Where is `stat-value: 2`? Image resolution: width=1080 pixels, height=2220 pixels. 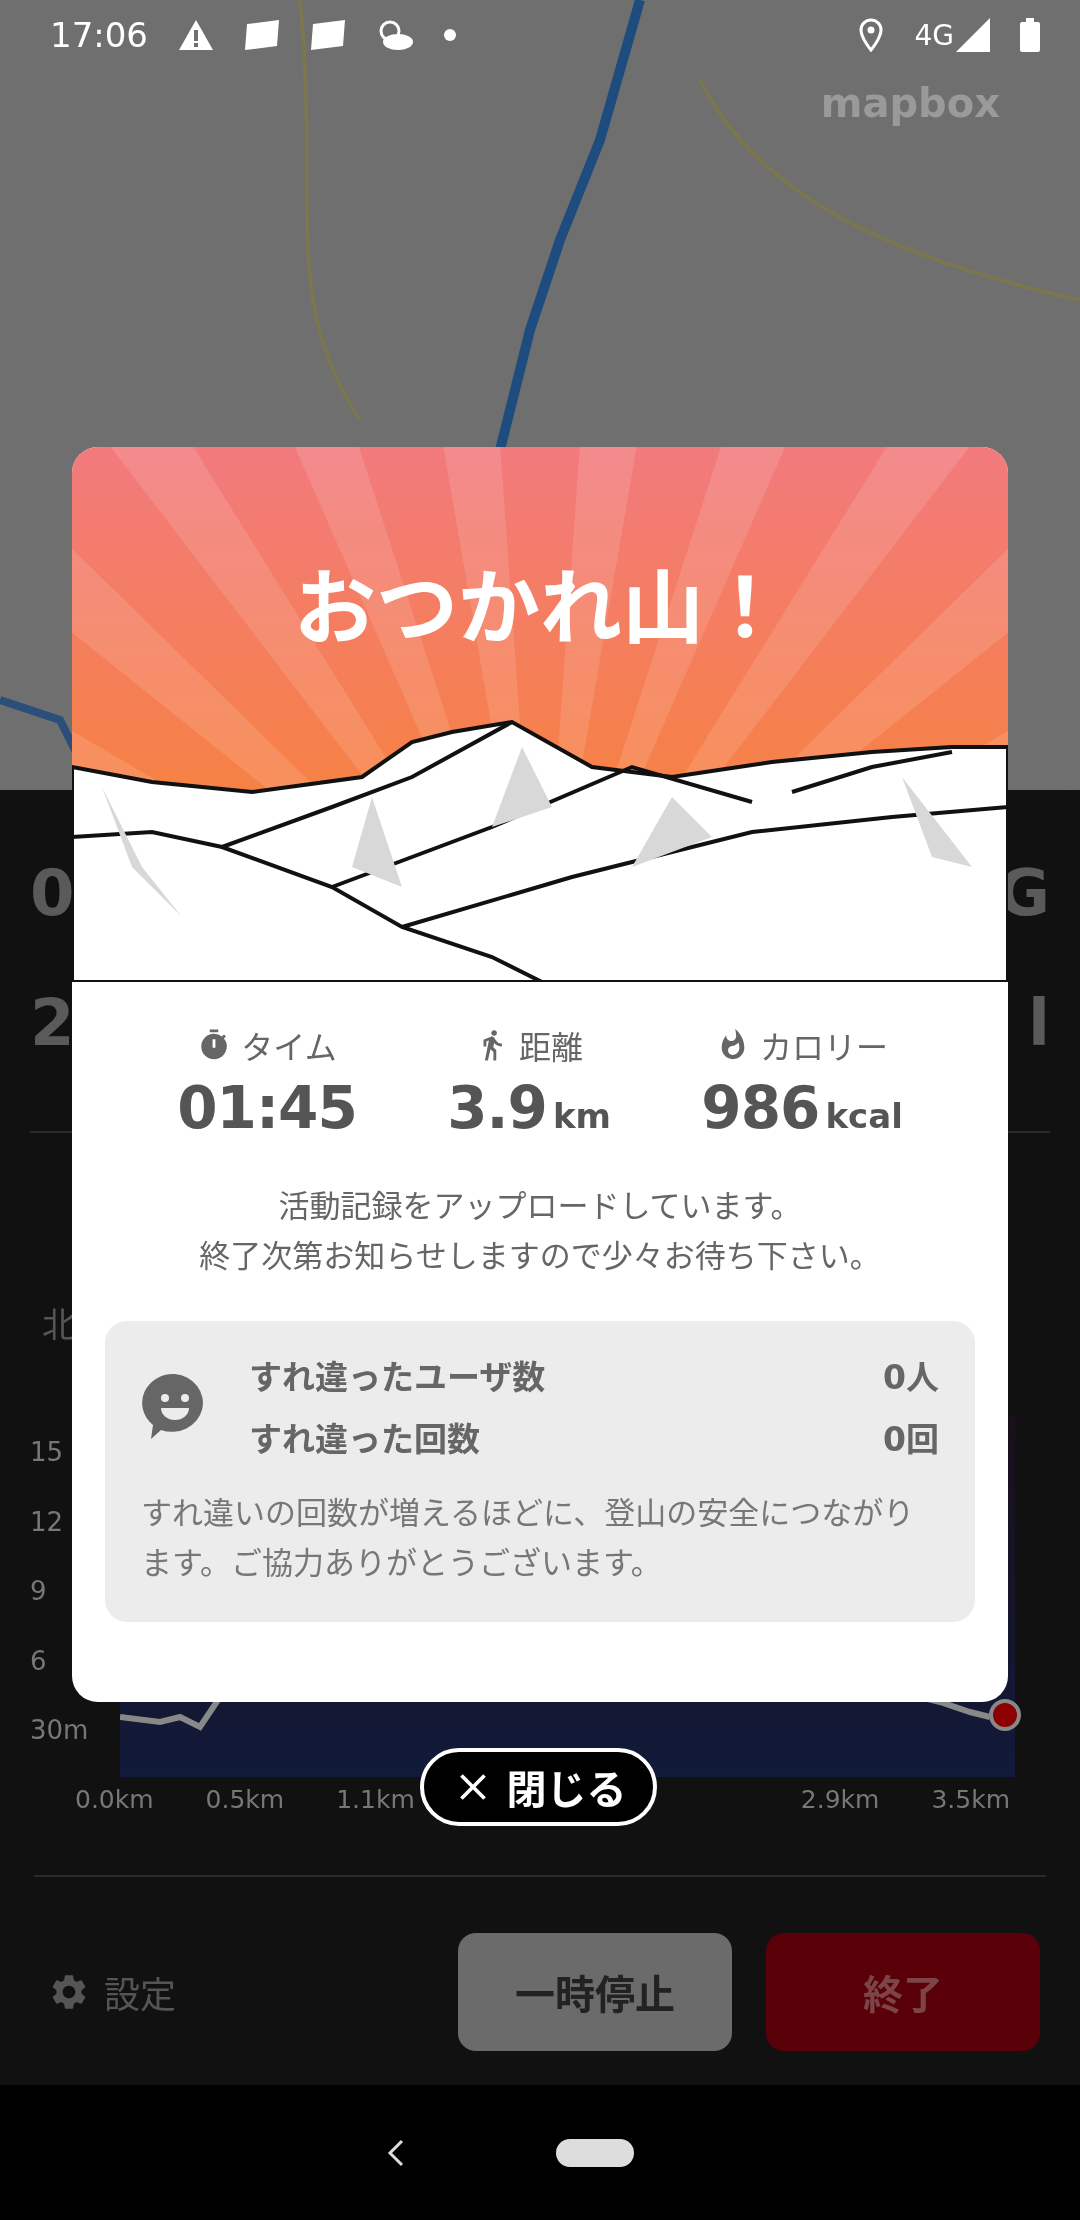
stat-value: 2 is located at coordinates (52, 1023).